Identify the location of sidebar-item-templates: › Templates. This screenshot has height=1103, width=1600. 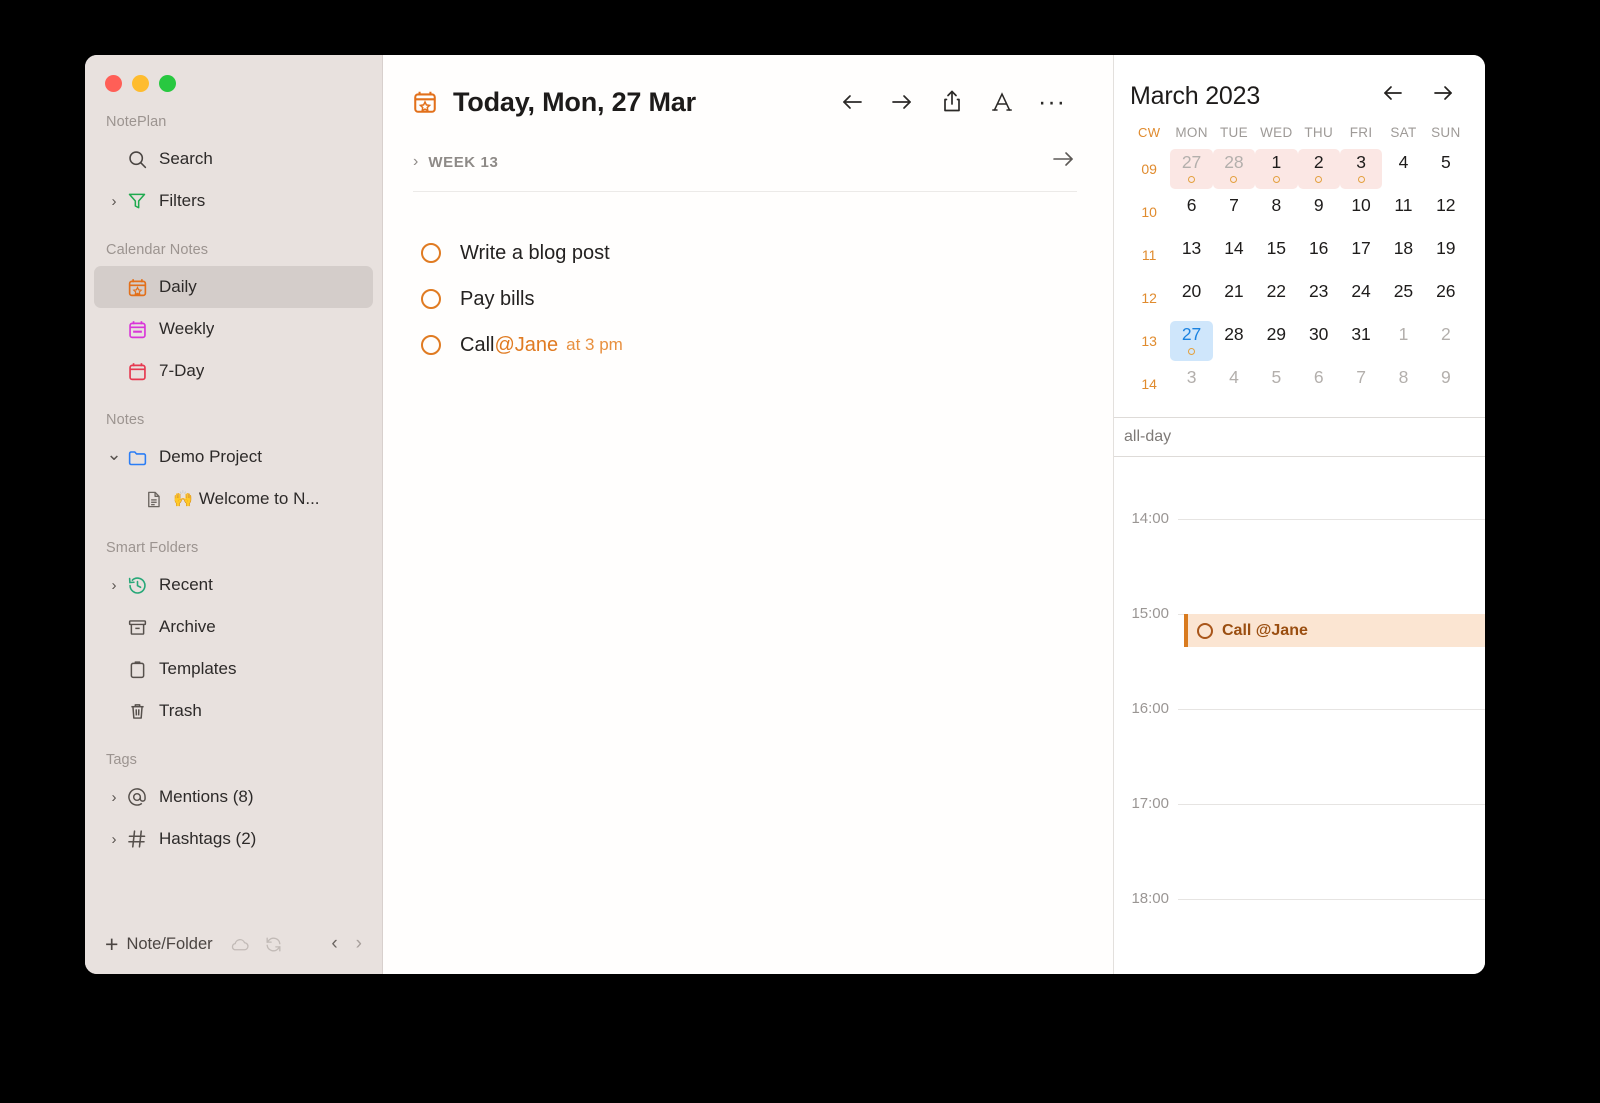
(233, 669).